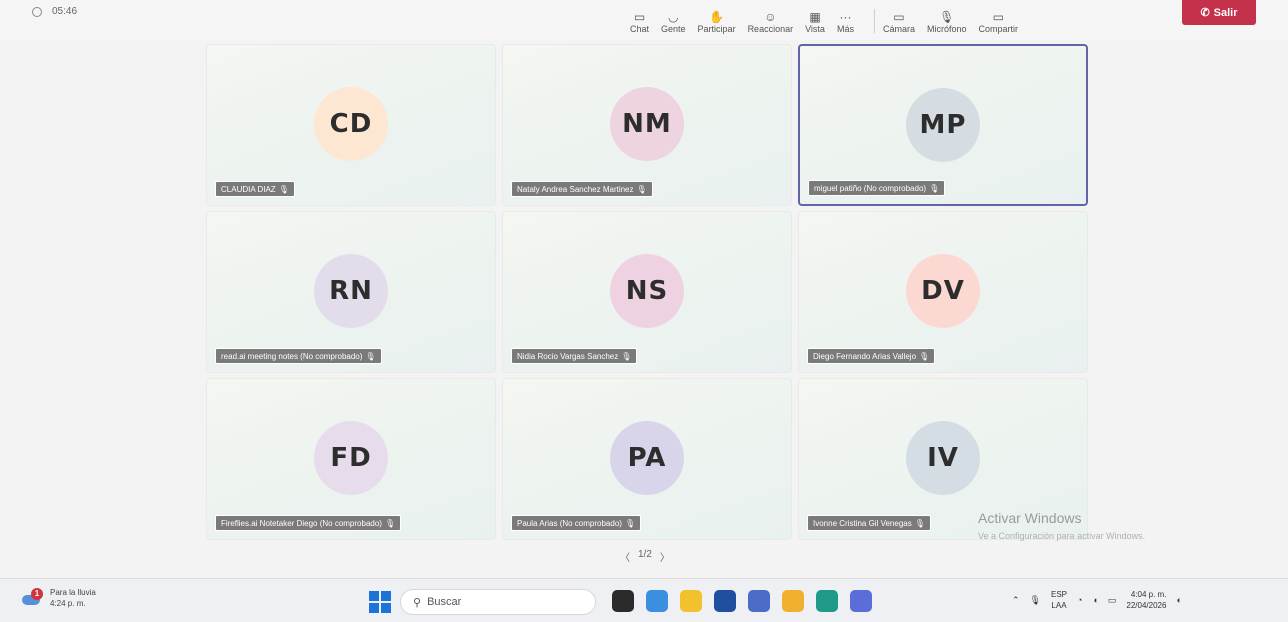 The height and width of the screenshot is (622, 1288). What do you see at coordinates (73, 592) in the screenshot?
I see `weather-text: Para la lluvia` at bounding box center [73, 592].